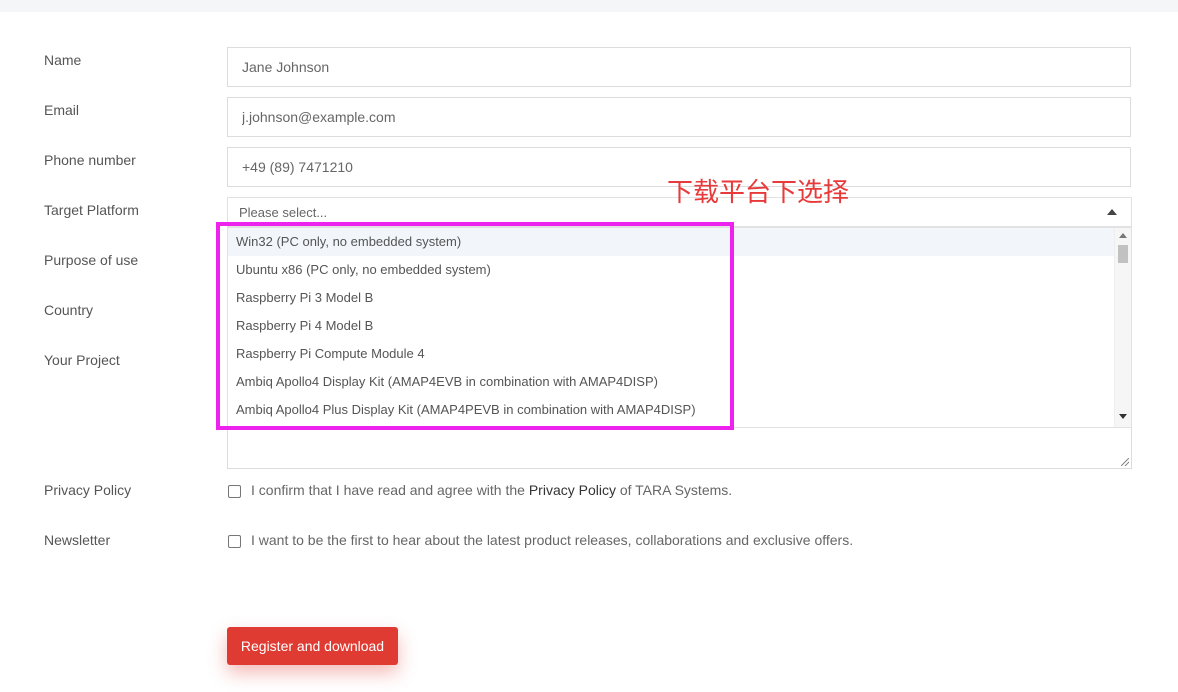  Describe the element at coordinates (672, 298) in the screenshot. I see `platform-option: Raspberry Pi 3 Model B` at that location.